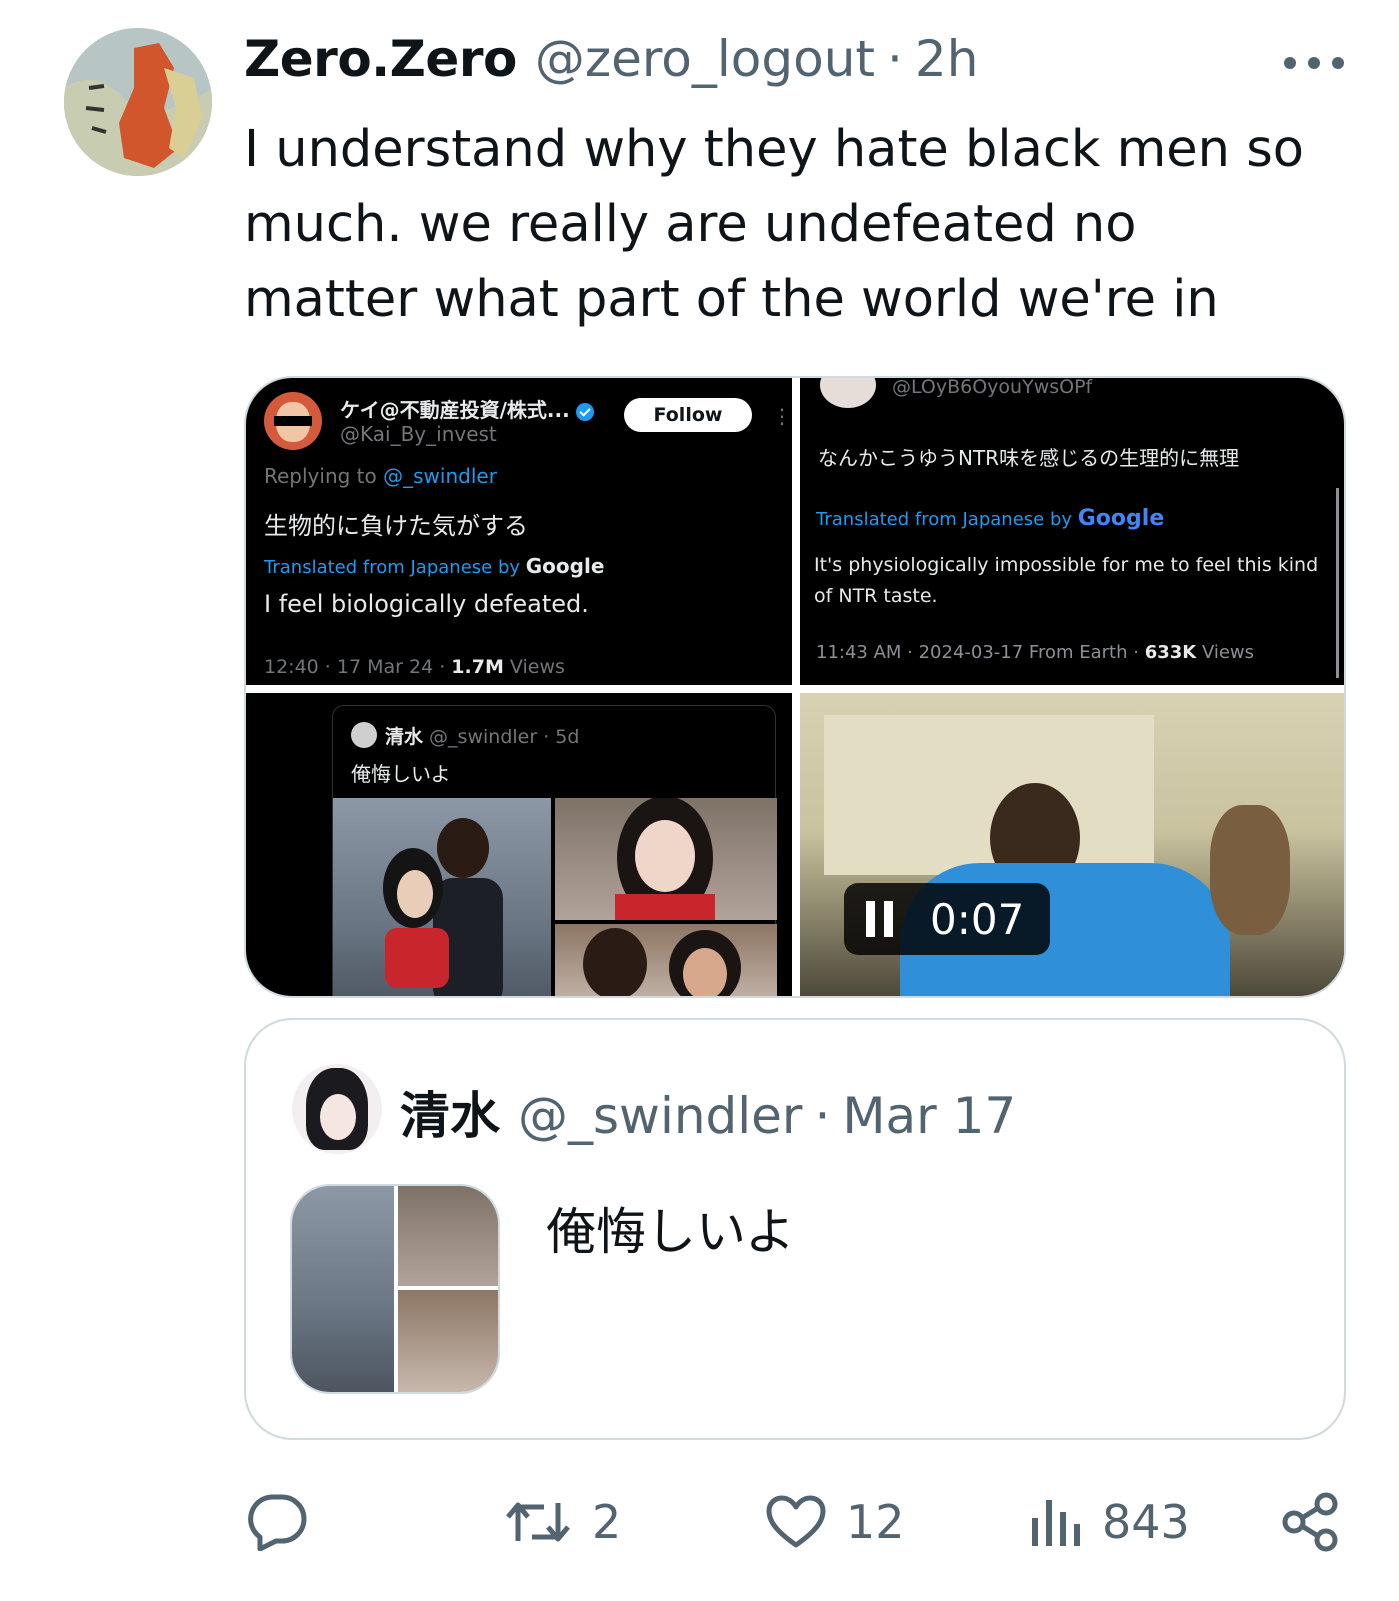 The image size is (1399, 1601). Describe the element at coordinates (992, 388) in the screenshot. I see `screenshot-author-handle: @LOyB6OyouYwsOPf` at that location.